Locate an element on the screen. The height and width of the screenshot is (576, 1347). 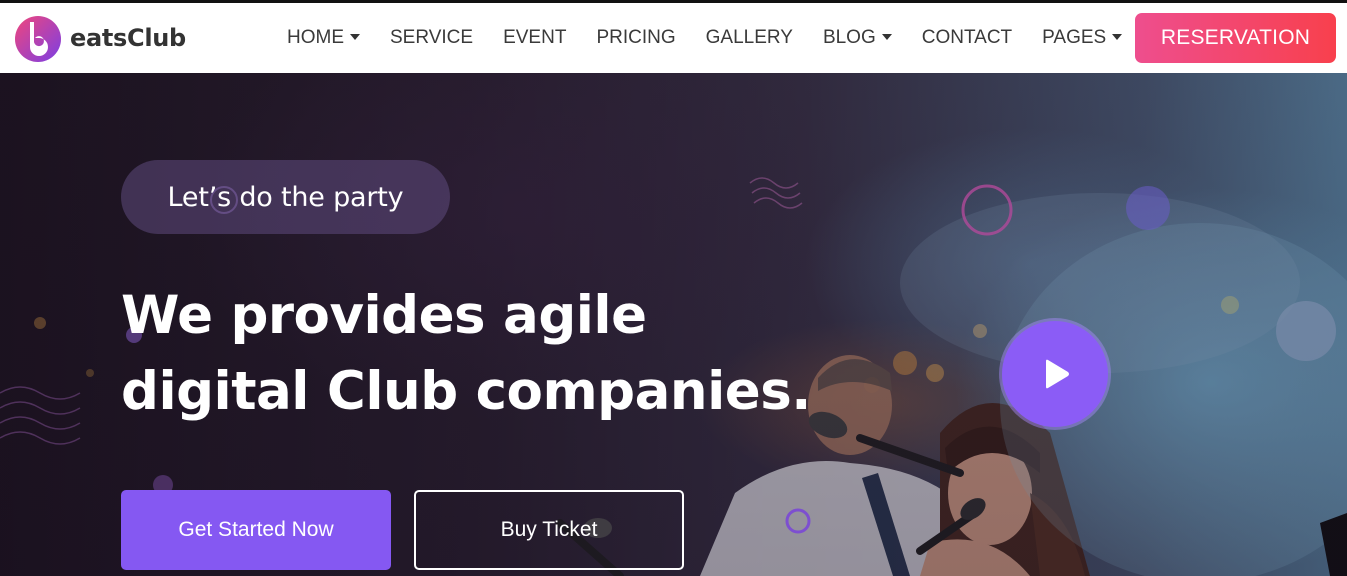
nav-item-pages: PAGES is located at coordinates (1082, 38).